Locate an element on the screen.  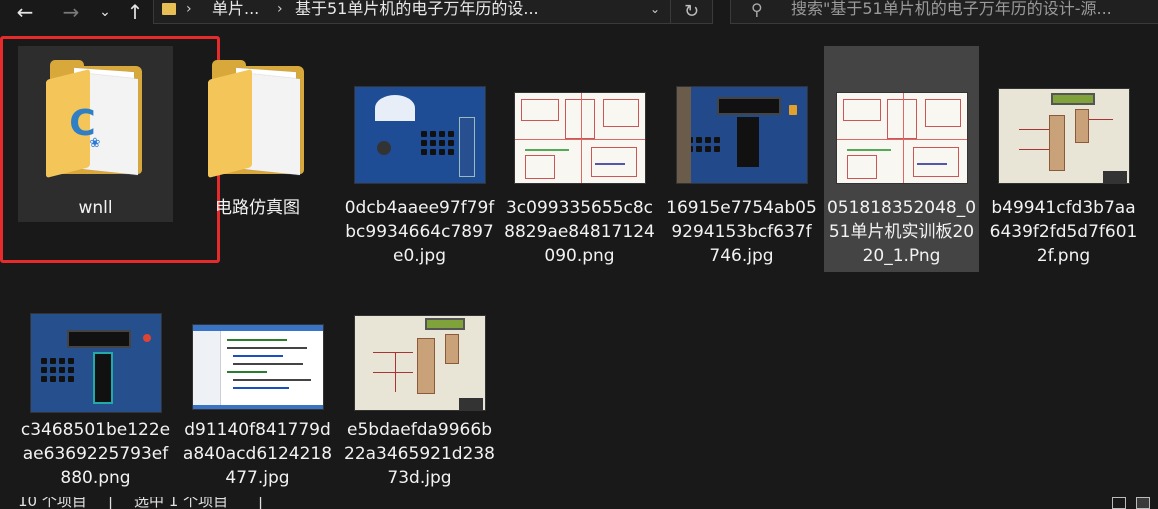
recent-locations-button: ⌄ is located at coordinates (105, 12).